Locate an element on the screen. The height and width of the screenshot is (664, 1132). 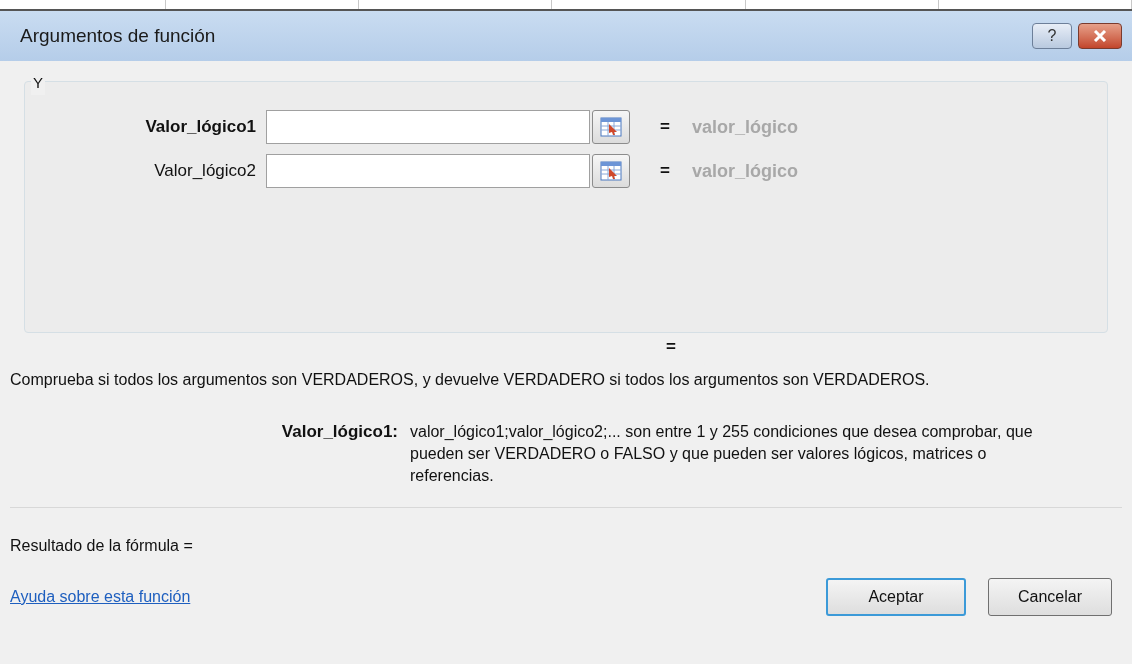
argument-label: Valor_lógico2 is located at coordinates (205, 171).